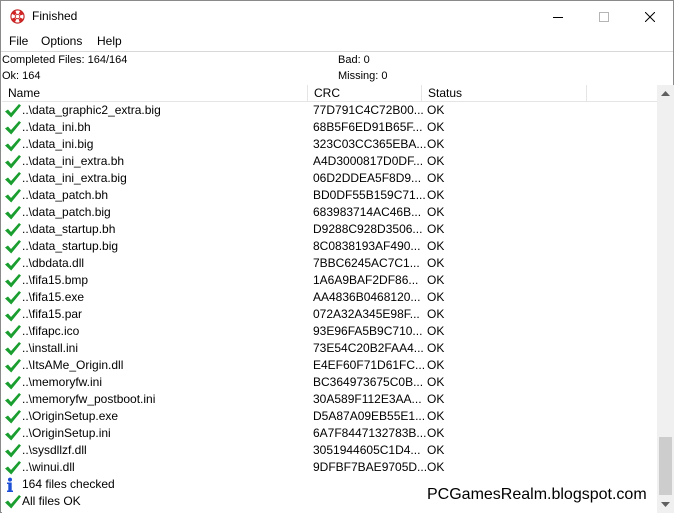 The width and height of the screenshot is (674, 513). Describe the element at coordinates (363, 76) in the screenshot. I see `missing-count-label: Missing: 0` at that location.